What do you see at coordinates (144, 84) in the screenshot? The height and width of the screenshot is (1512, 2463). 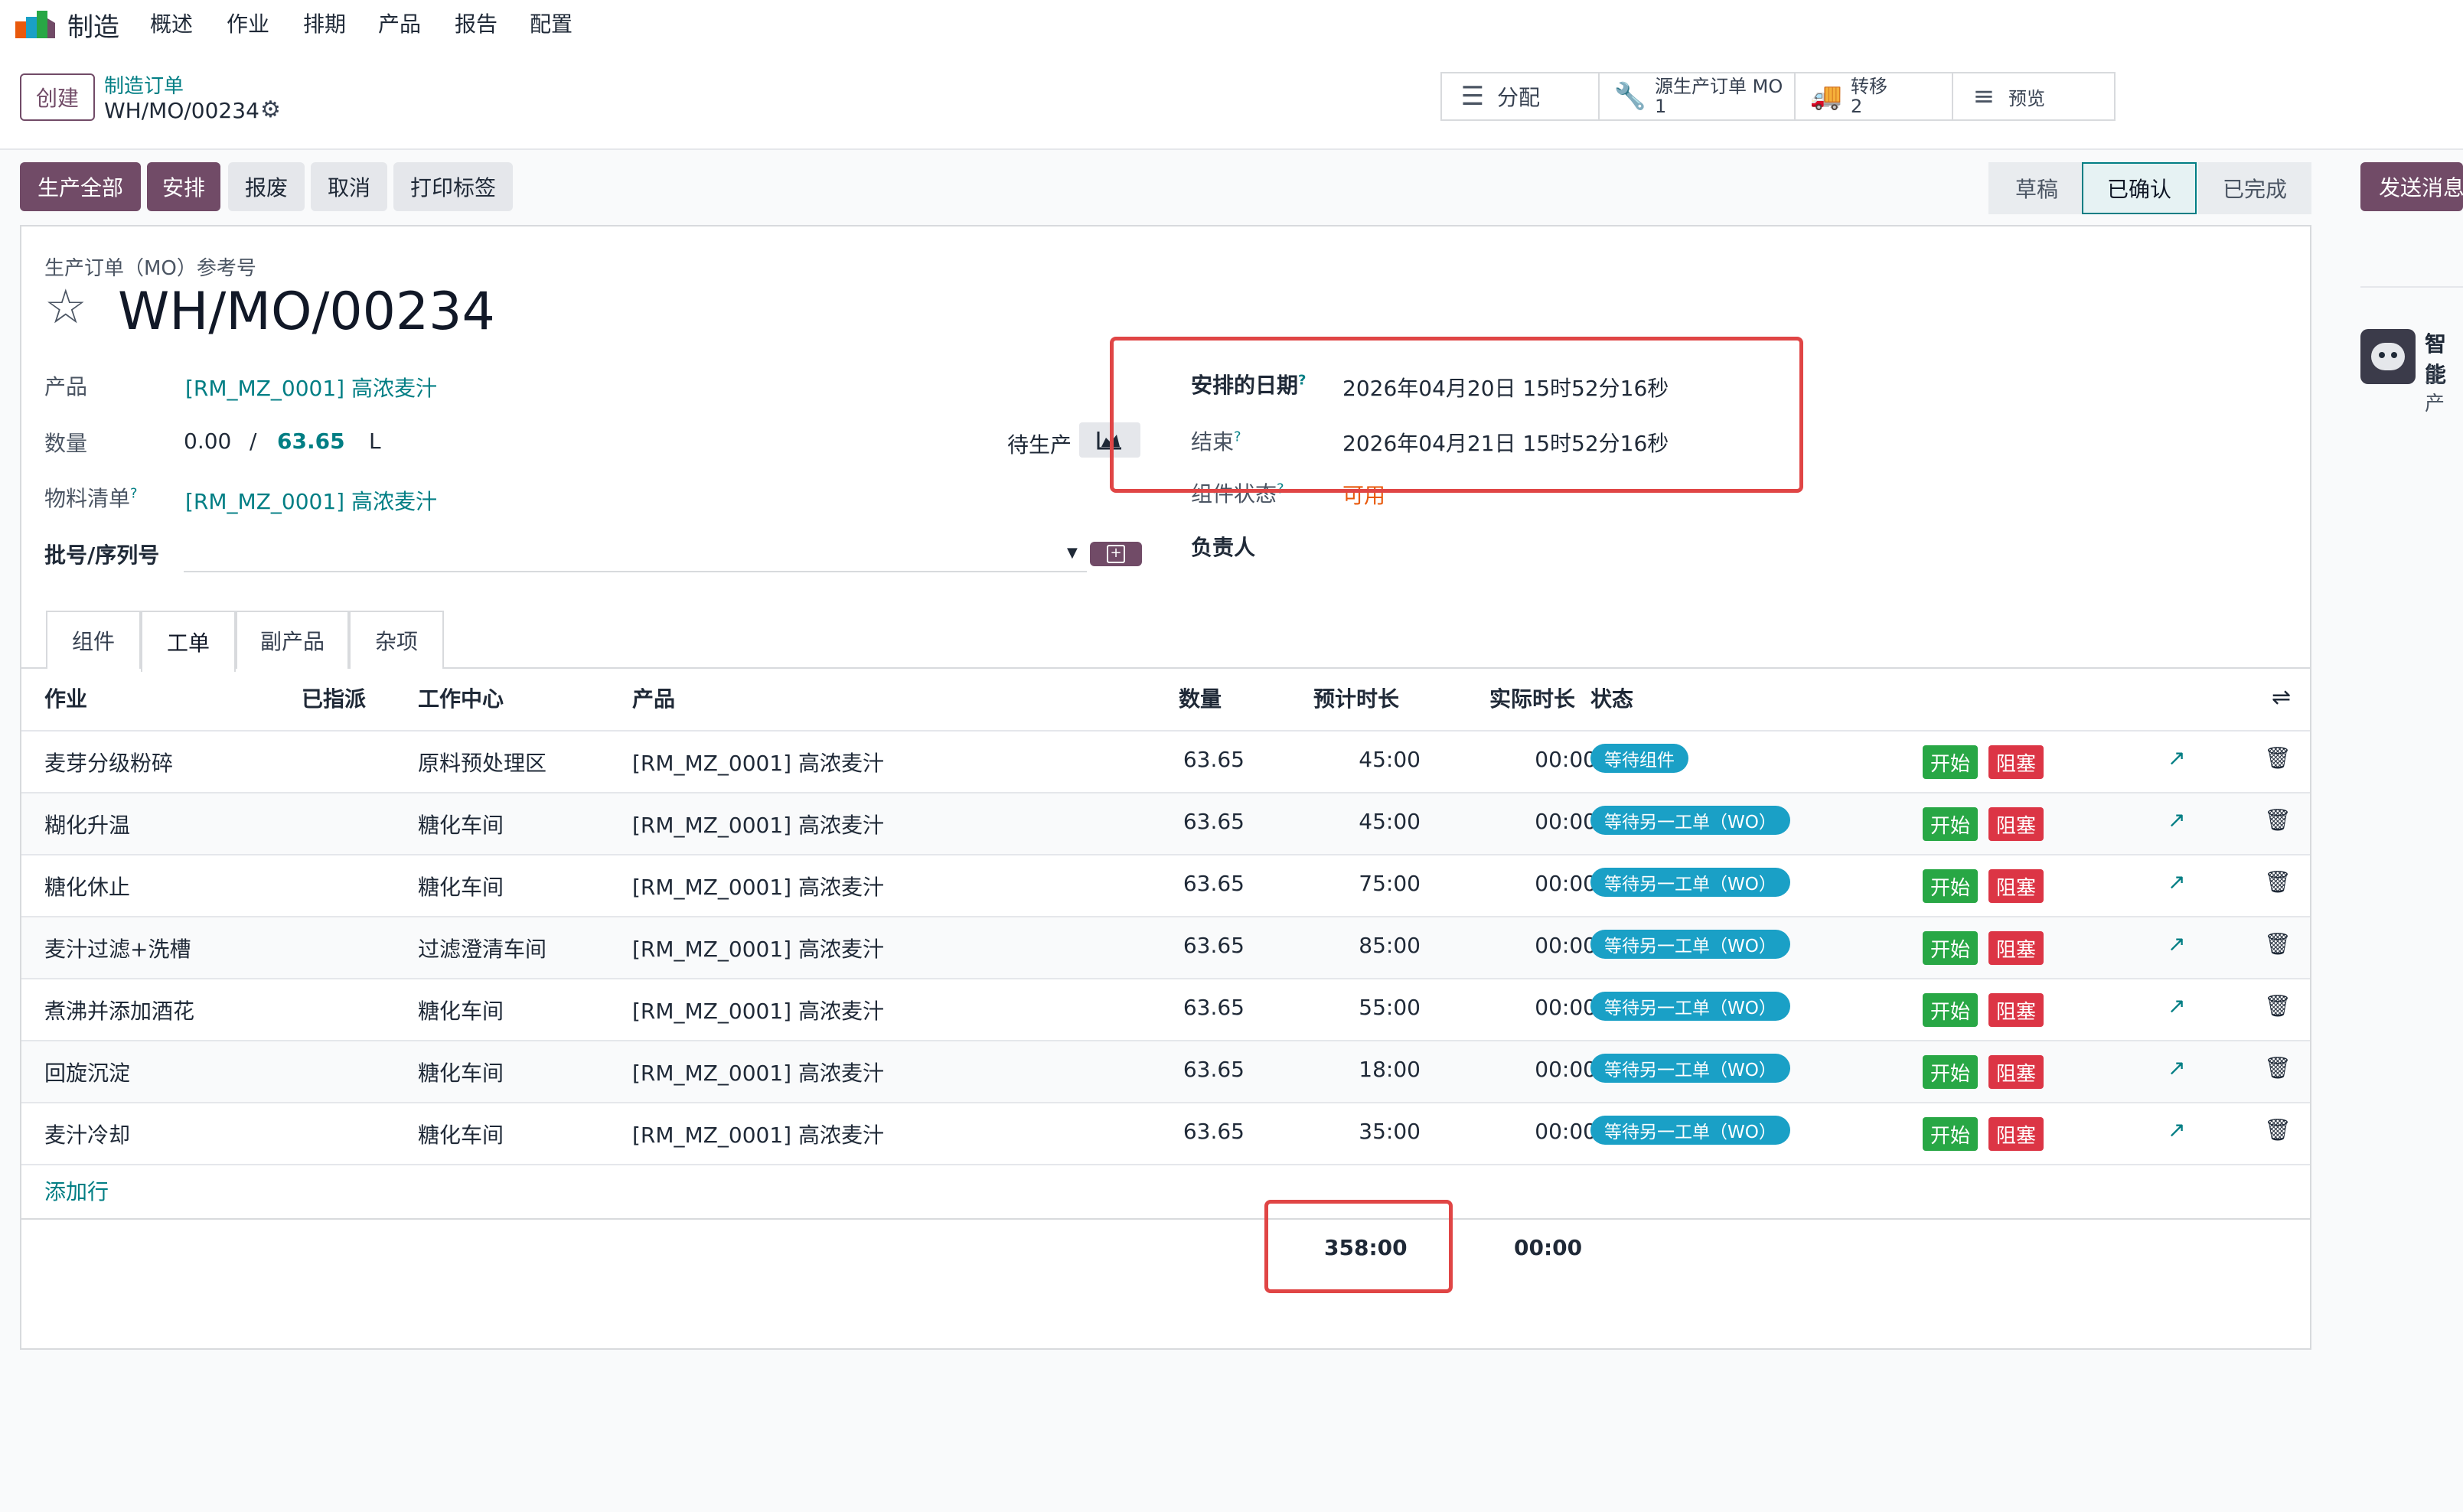 I see `breadcrumb-parent: 制造订单` at bounding box center [144, 84].